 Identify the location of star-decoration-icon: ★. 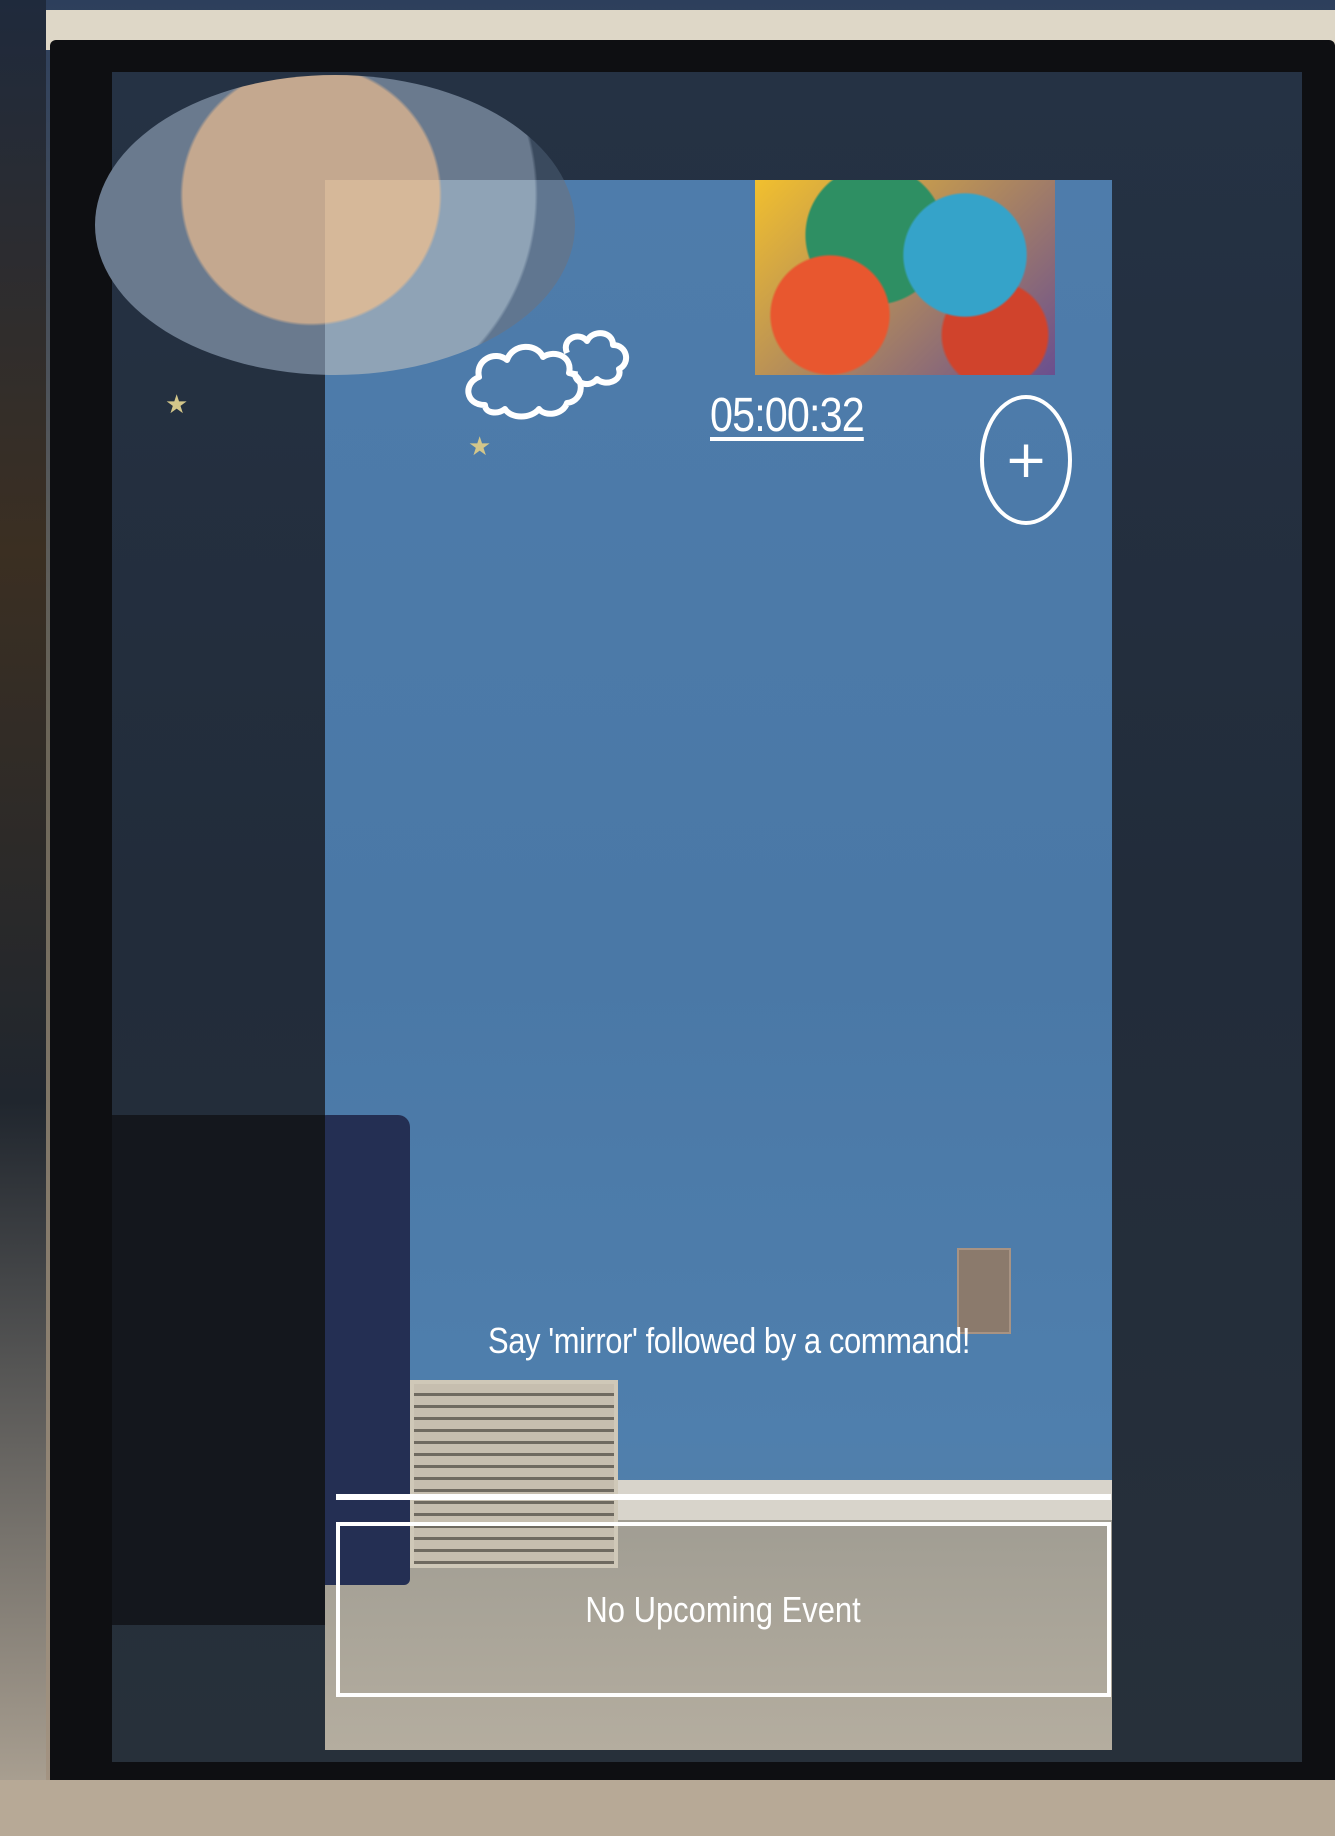
(177, 405).